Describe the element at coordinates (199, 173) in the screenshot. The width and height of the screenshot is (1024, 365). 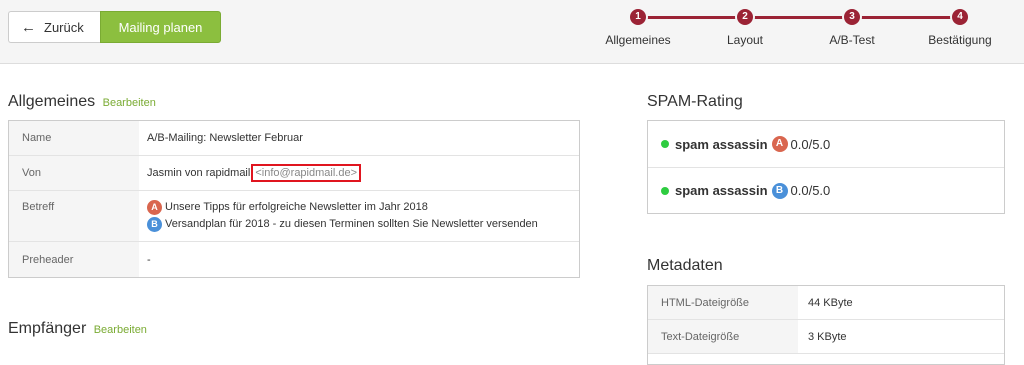
I see `sender-name: Jasmin von rapidmail` at that location.